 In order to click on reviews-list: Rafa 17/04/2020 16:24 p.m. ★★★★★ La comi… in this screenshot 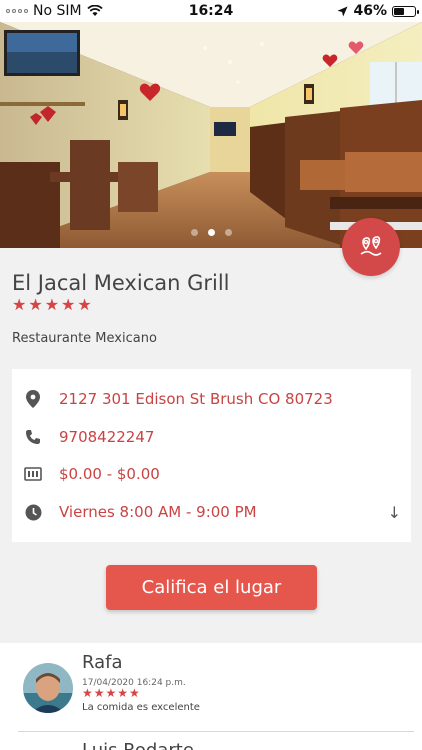, I will do `click(211, 696)`.